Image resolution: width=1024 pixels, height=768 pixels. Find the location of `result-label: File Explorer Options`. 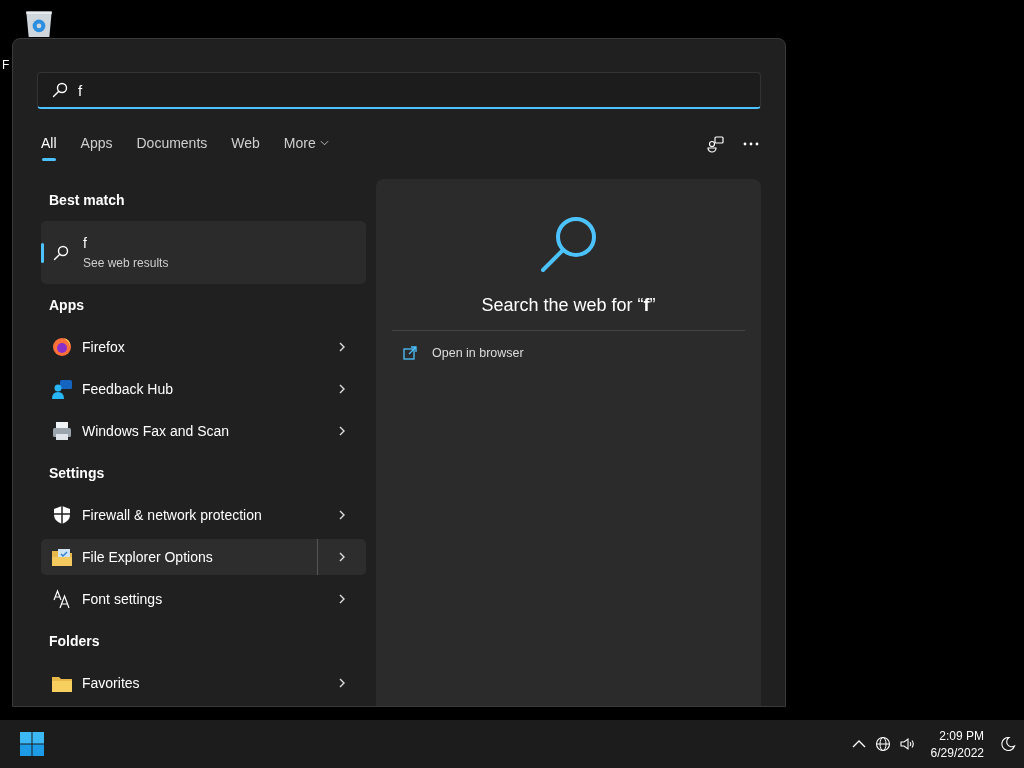

result-label: File Explorer Options is located at coordinates (147, 557).